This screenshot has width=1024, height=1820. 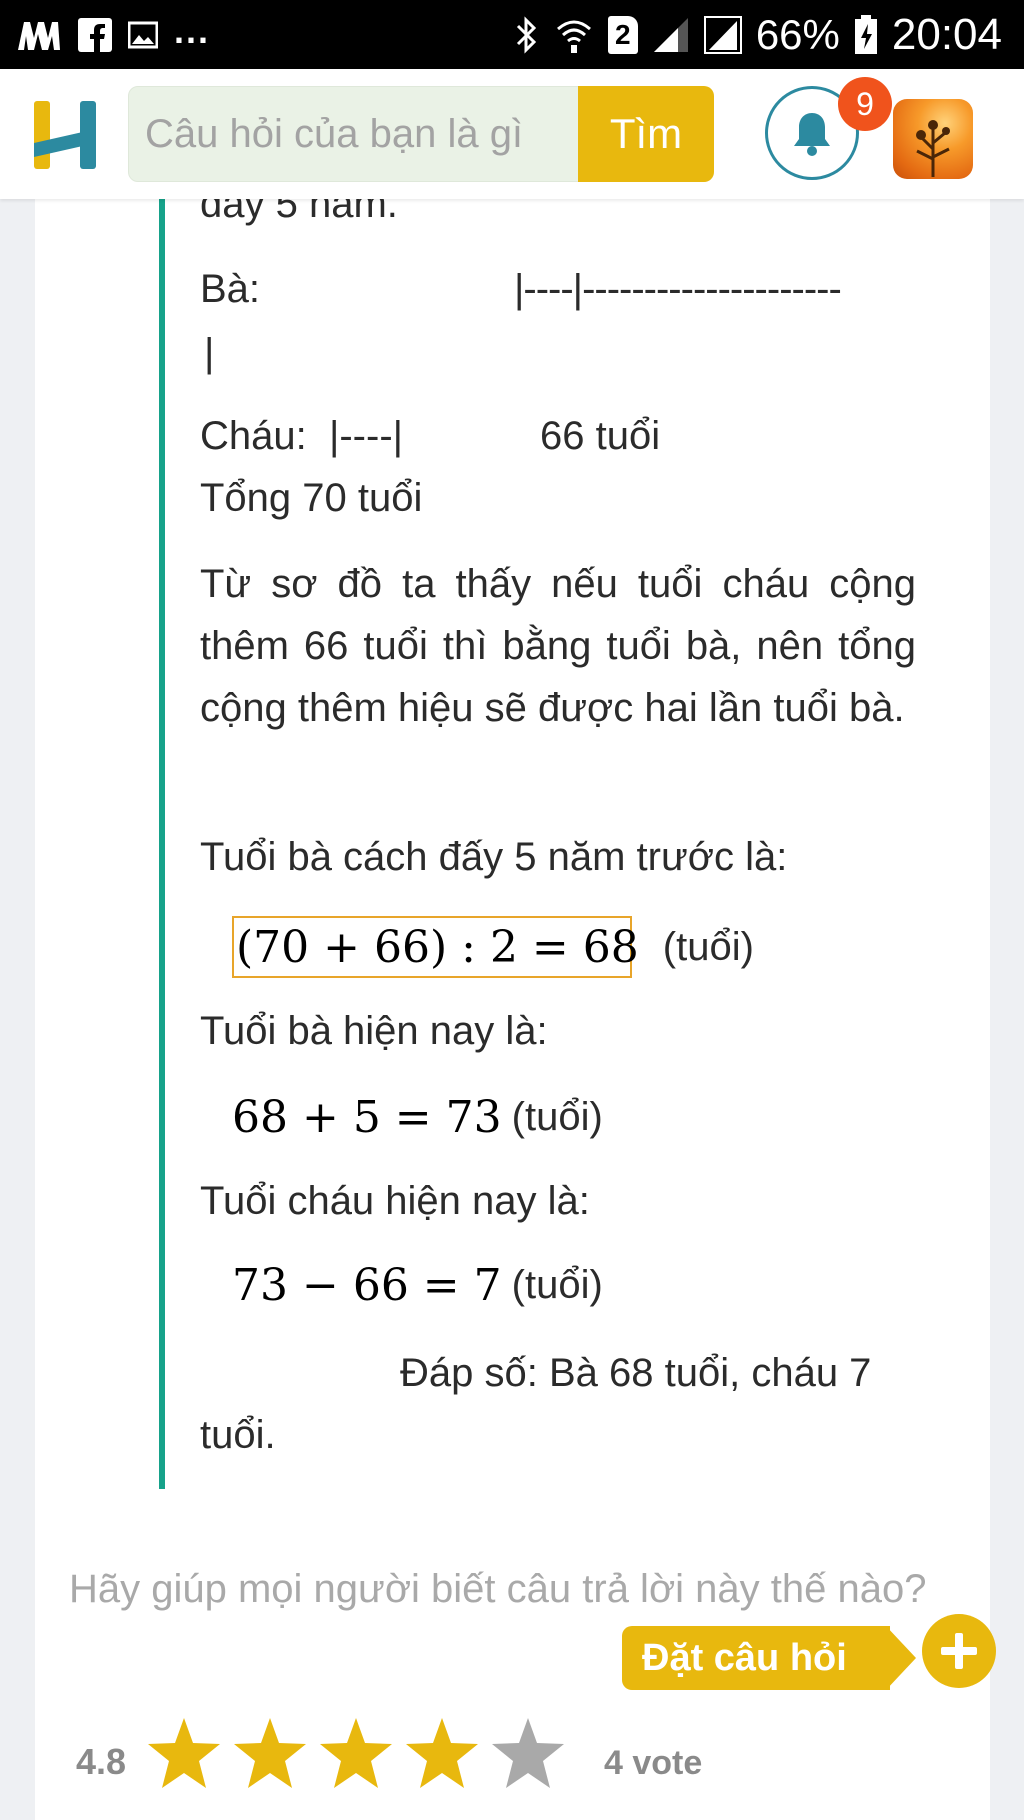 What do you see at coordinates (494, 857) in the screenshot?
I see `step1-label: Tuổi bà cách đấy 5 năm trước là:` at bounding box center [494, 857].